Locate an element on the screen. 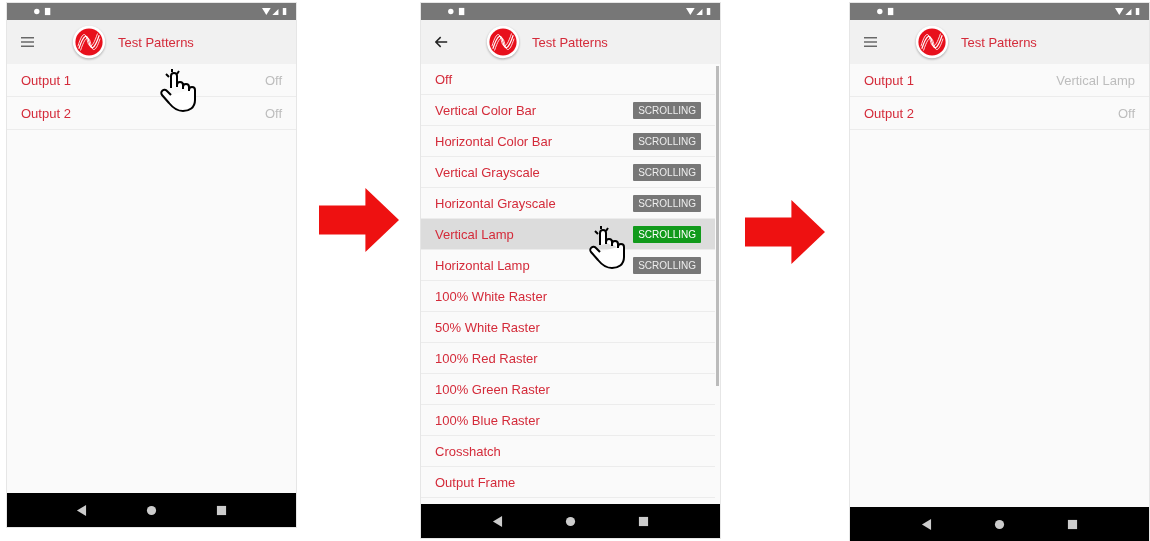 Image resolution: width=1150 pixels, height=541 pixels. scrollbar is located at coordinates (717, 226).